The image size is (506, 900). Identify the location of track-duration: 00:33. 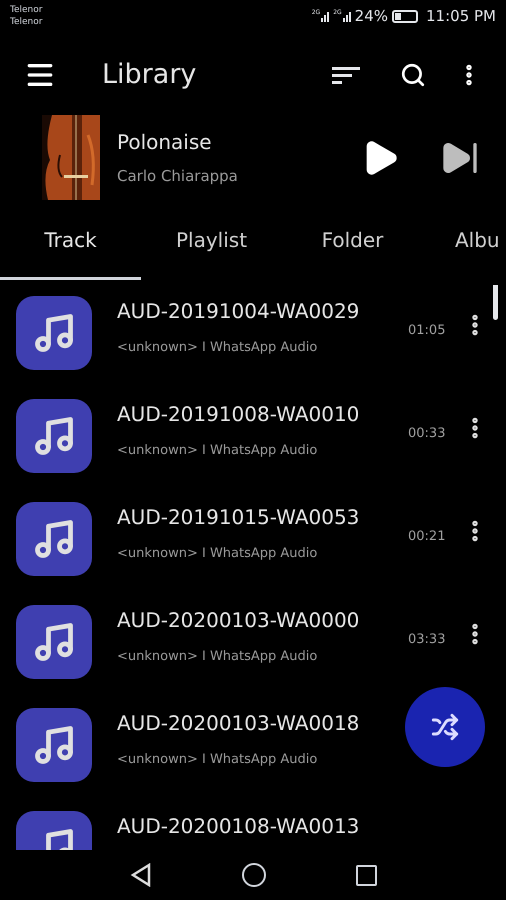
(427, 434).